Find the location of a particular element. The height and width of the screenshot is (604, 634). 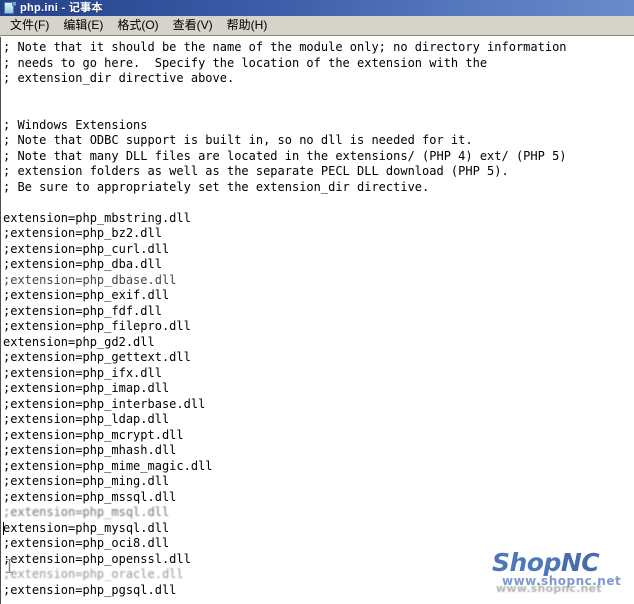

text-line: ;extension=php_dbase.dll is located at coordinates (90, 279).